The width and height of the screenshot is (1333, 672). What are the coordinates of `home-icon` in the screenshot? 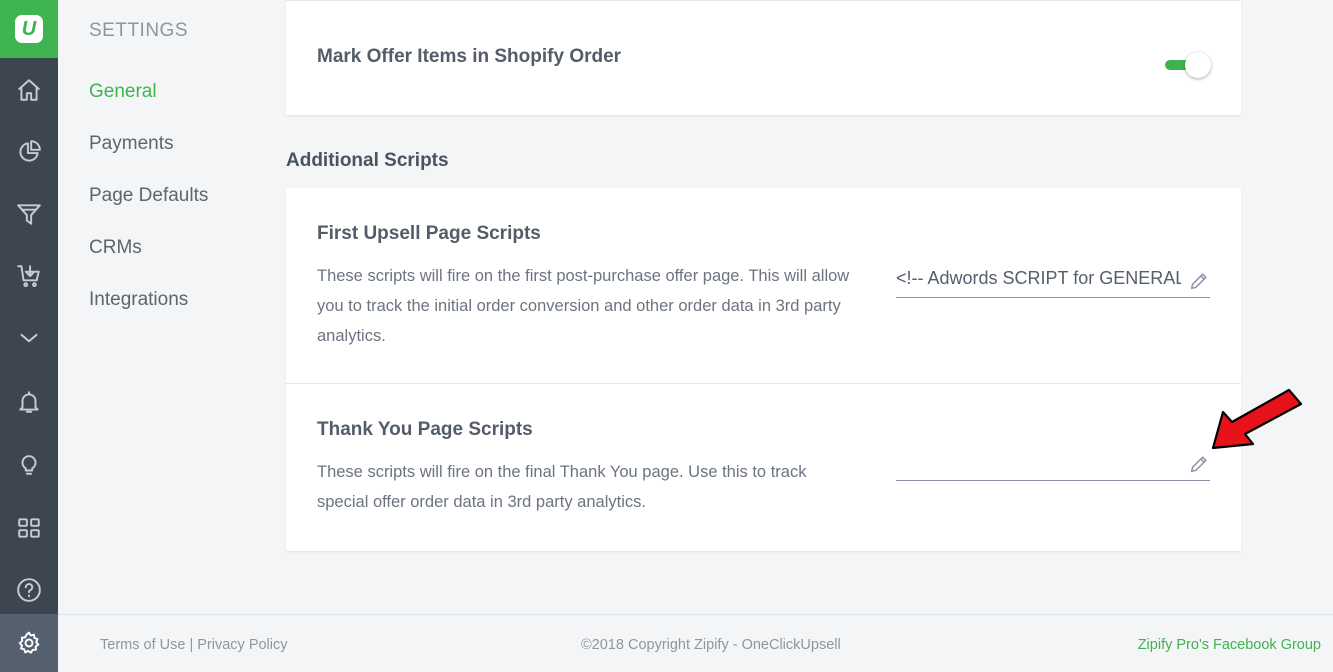 It's located at (29, 90).